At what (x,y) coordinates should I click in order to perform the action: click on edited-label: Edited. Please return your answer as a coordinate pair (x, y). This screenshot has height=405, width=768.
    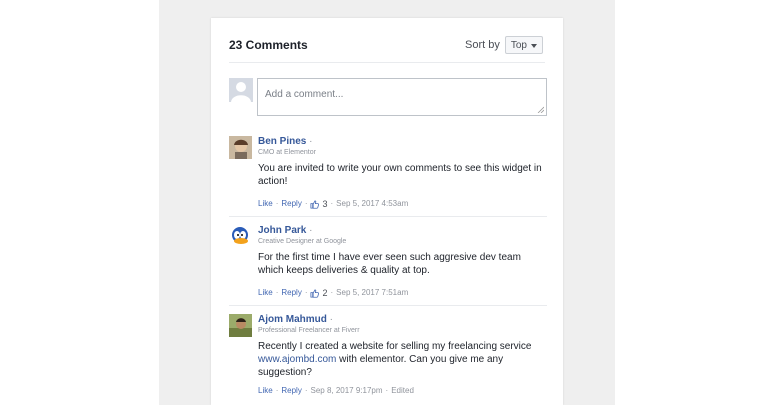
    Looking at the image, I should click on (402, 390).